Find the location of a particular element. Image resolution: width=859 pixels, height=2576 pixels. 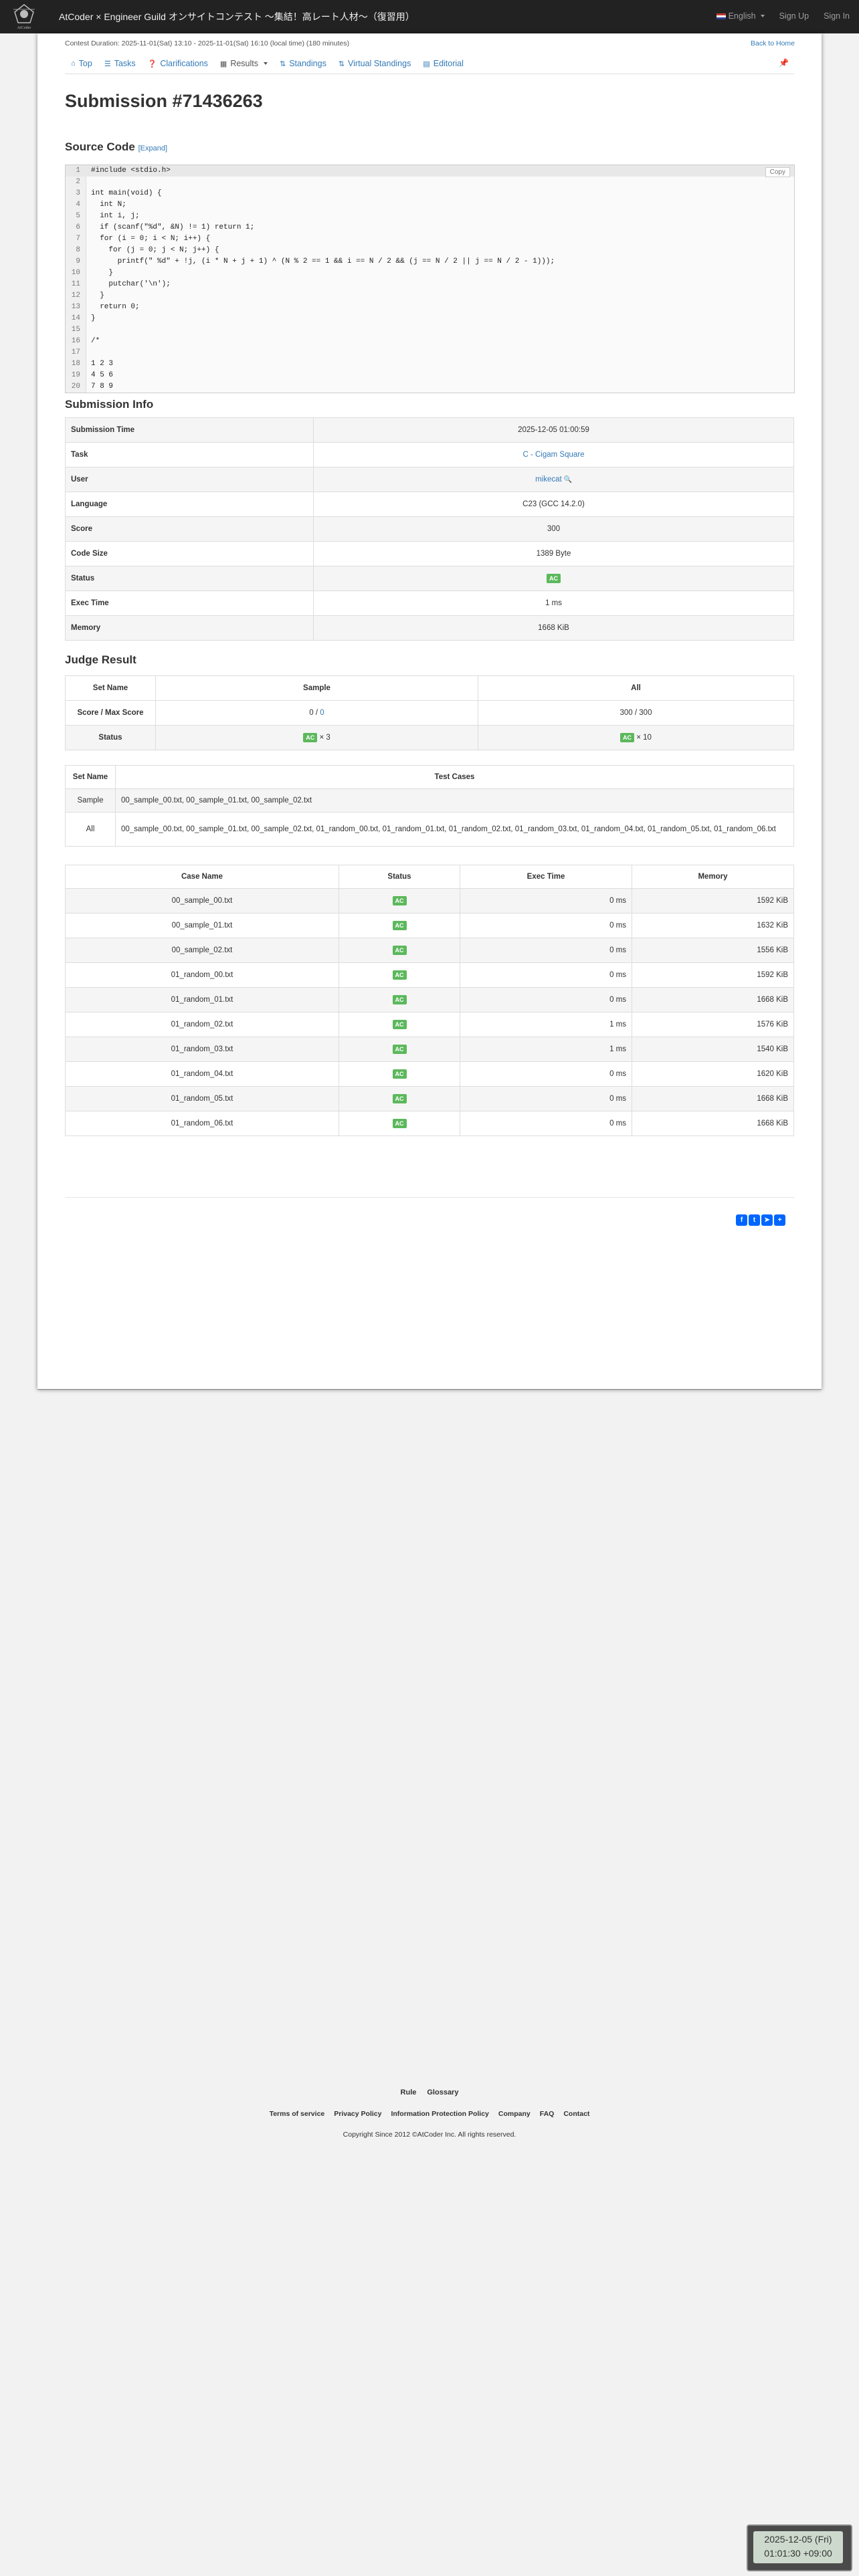

code-text: int main(void) { is located at coordinates (127, 193).